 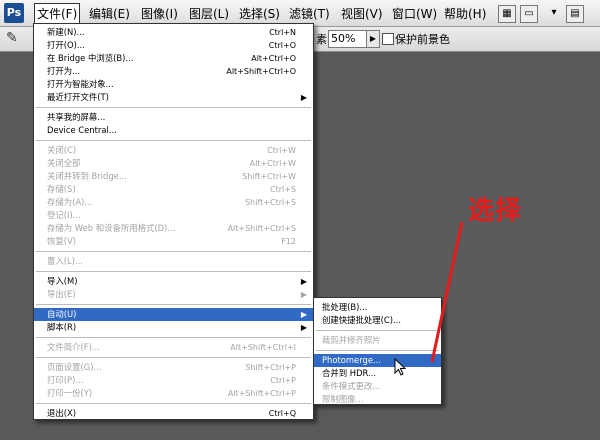 I want to click on mouse-cursor-icon, so click(x=400, y=367).